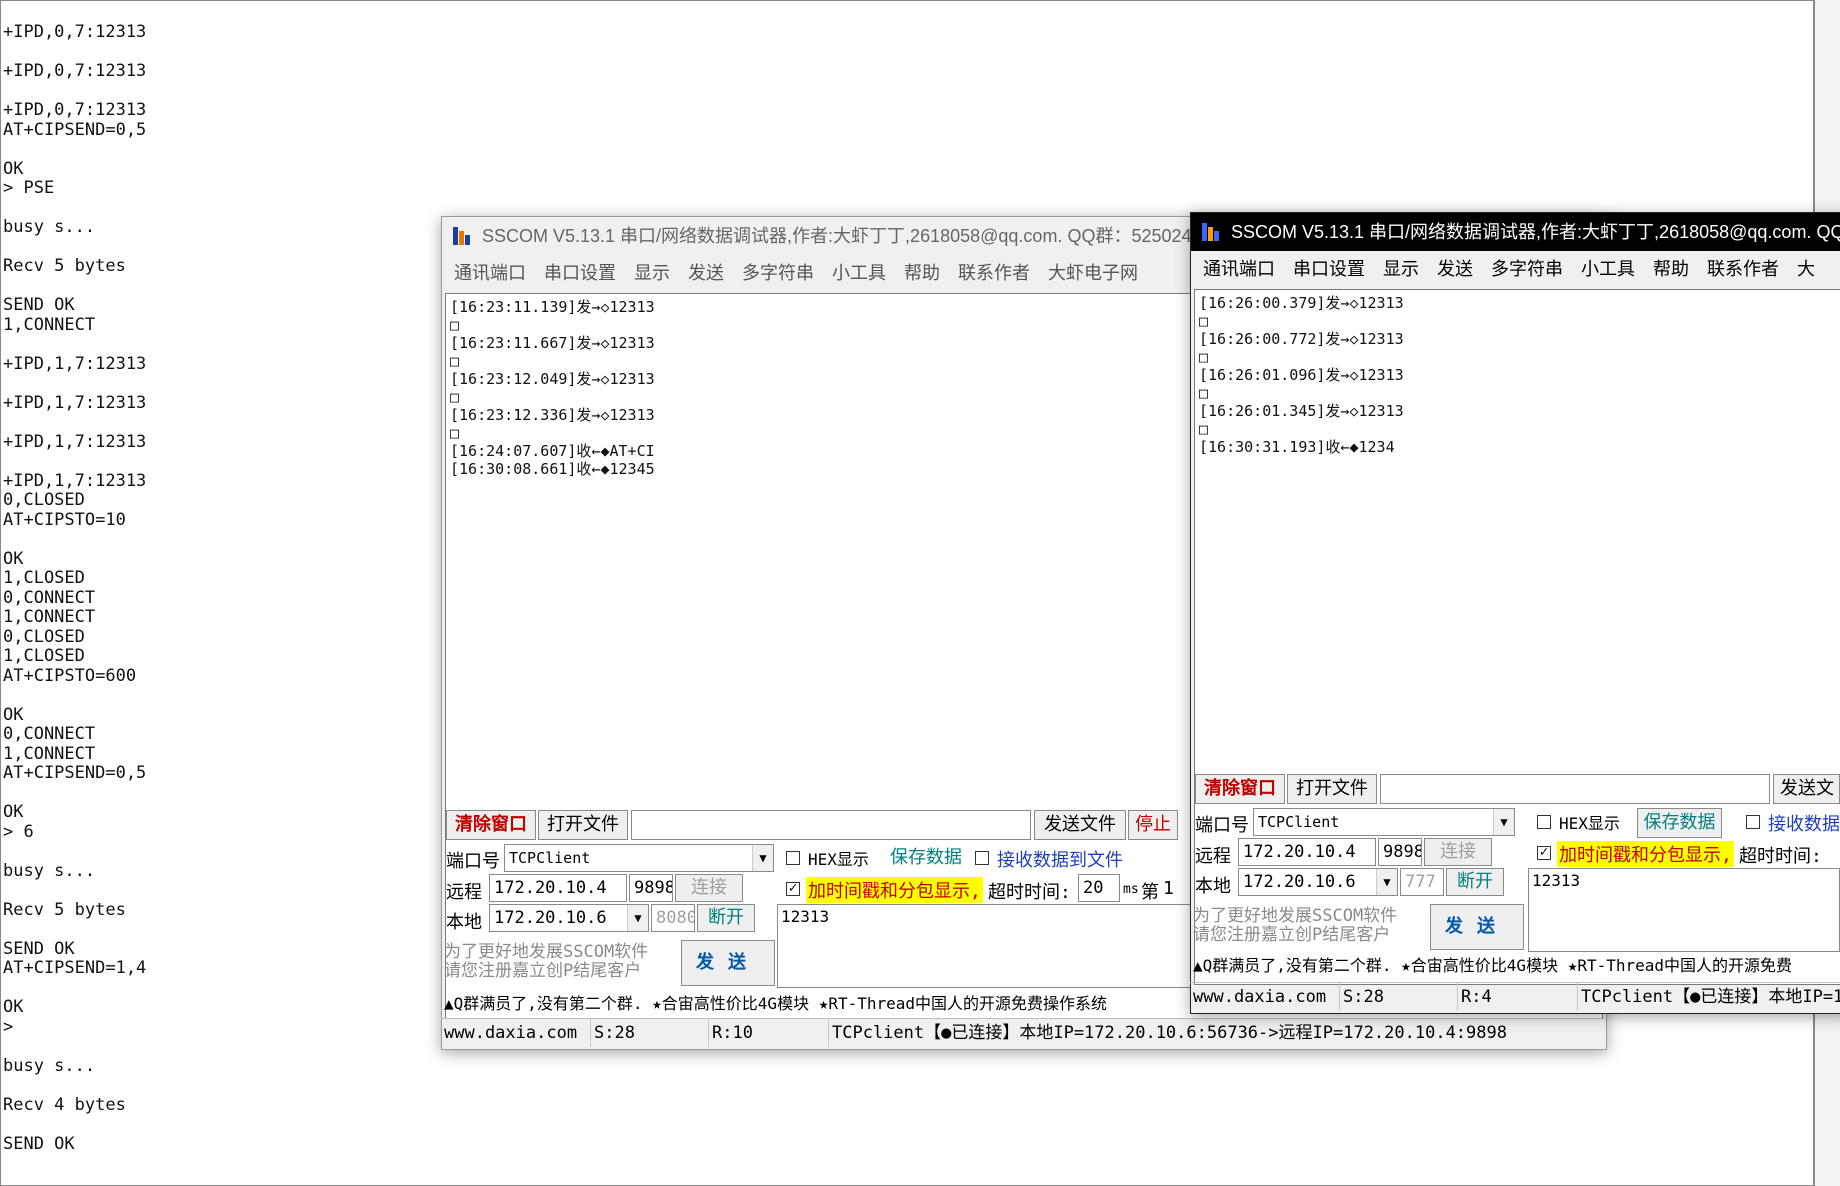 This screenshot has height=1186, width=1840. Describe the element at coordinates (1222, 825) in the screenshot. I see `port-label: 端口号` at that location.